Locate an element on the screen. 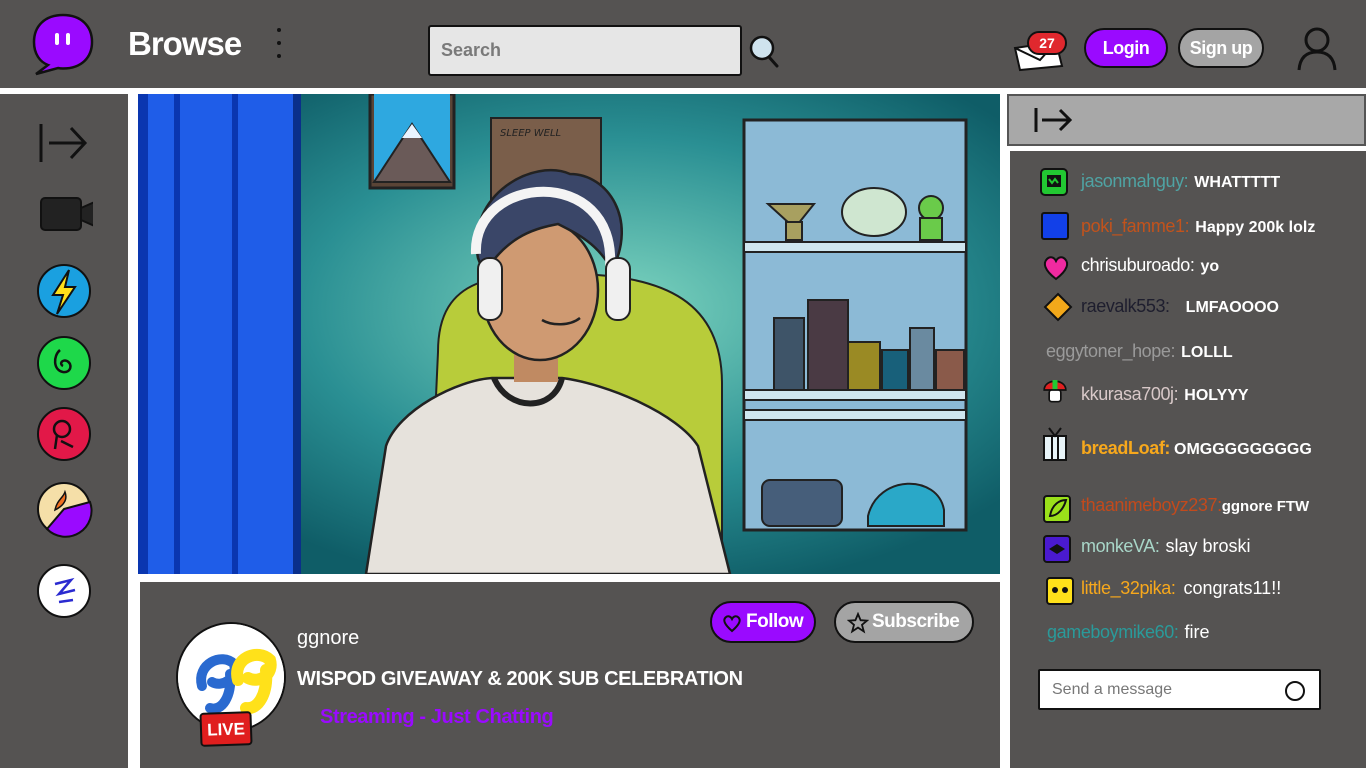  chat-username: chrisuburoado: is located at coordinates (1138, 265).